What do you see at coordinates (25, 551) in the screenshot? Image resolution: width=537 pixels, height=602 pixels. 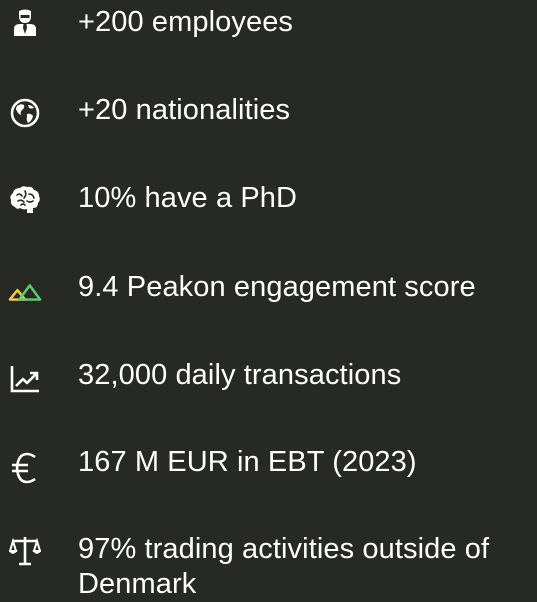 I see `scale-icon` at bounding box center [25, 551].